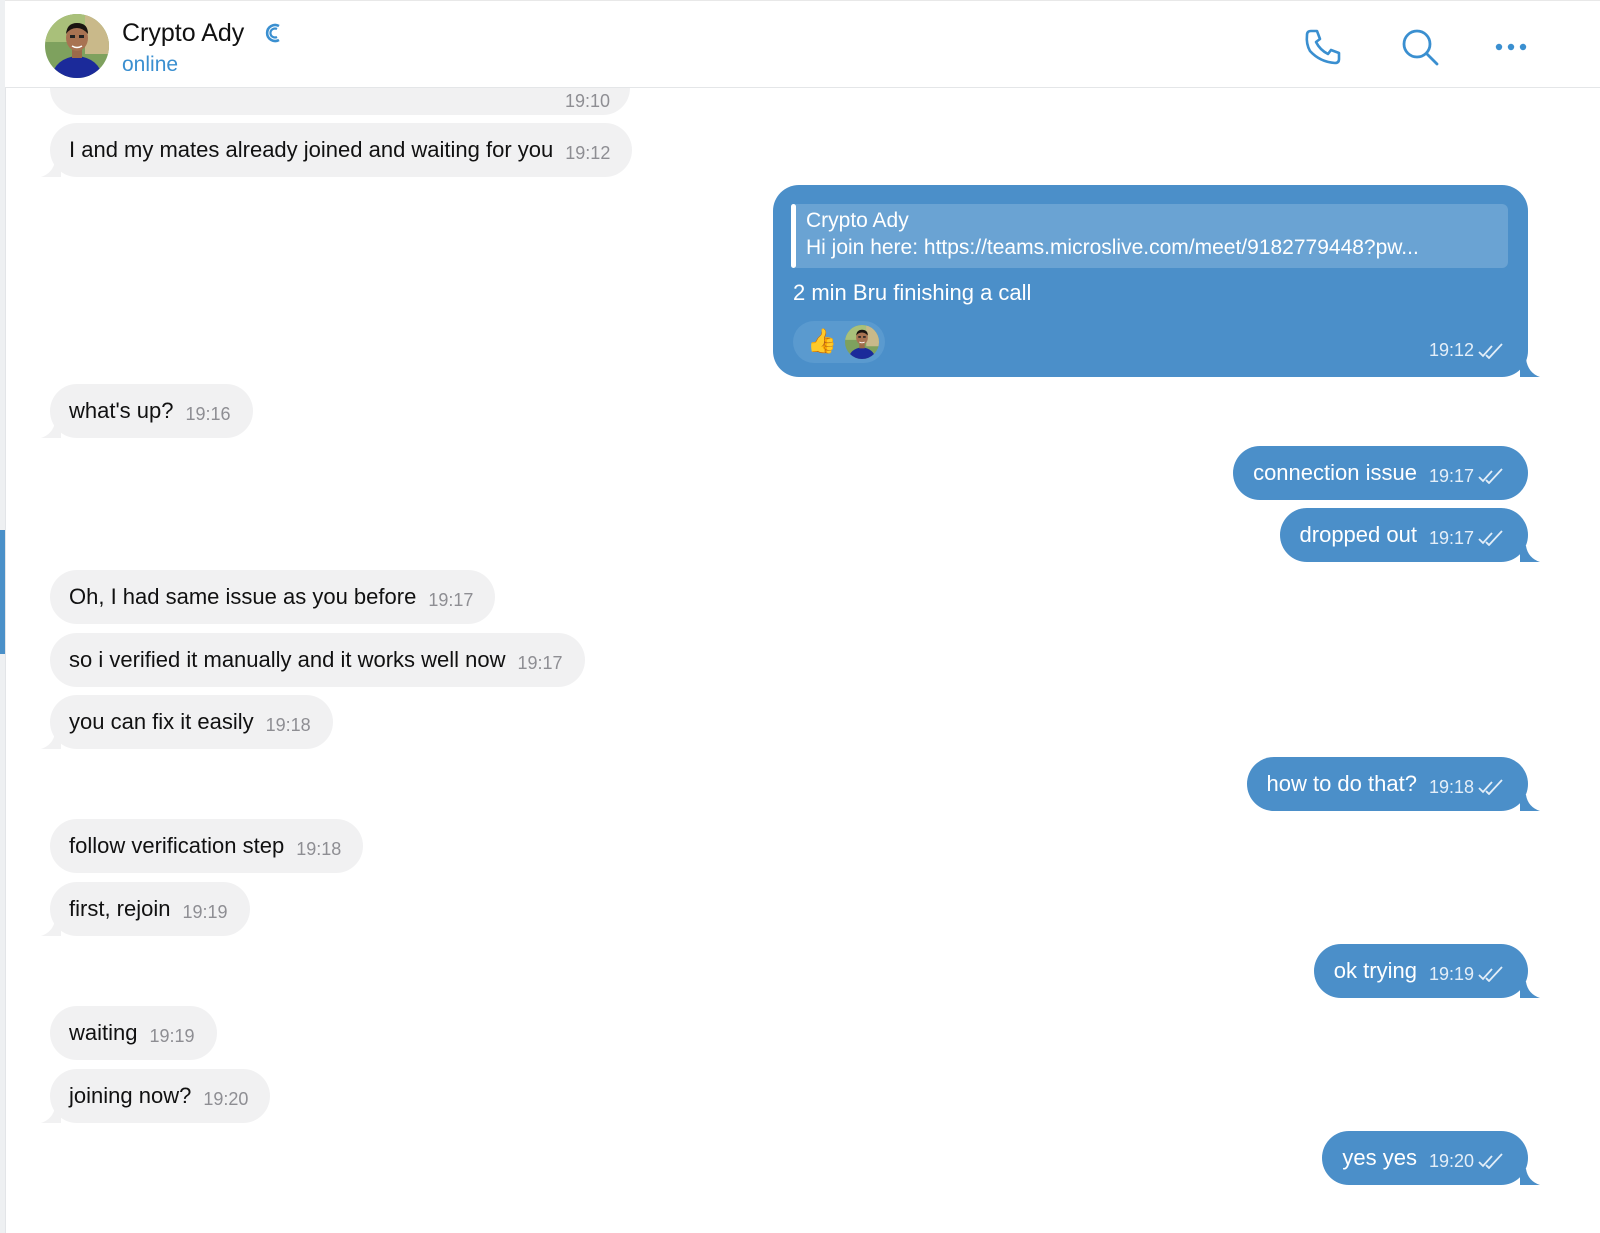 The image size is (1600, 1233). I want to click on message-text: ok trying, so click(1375, 970).